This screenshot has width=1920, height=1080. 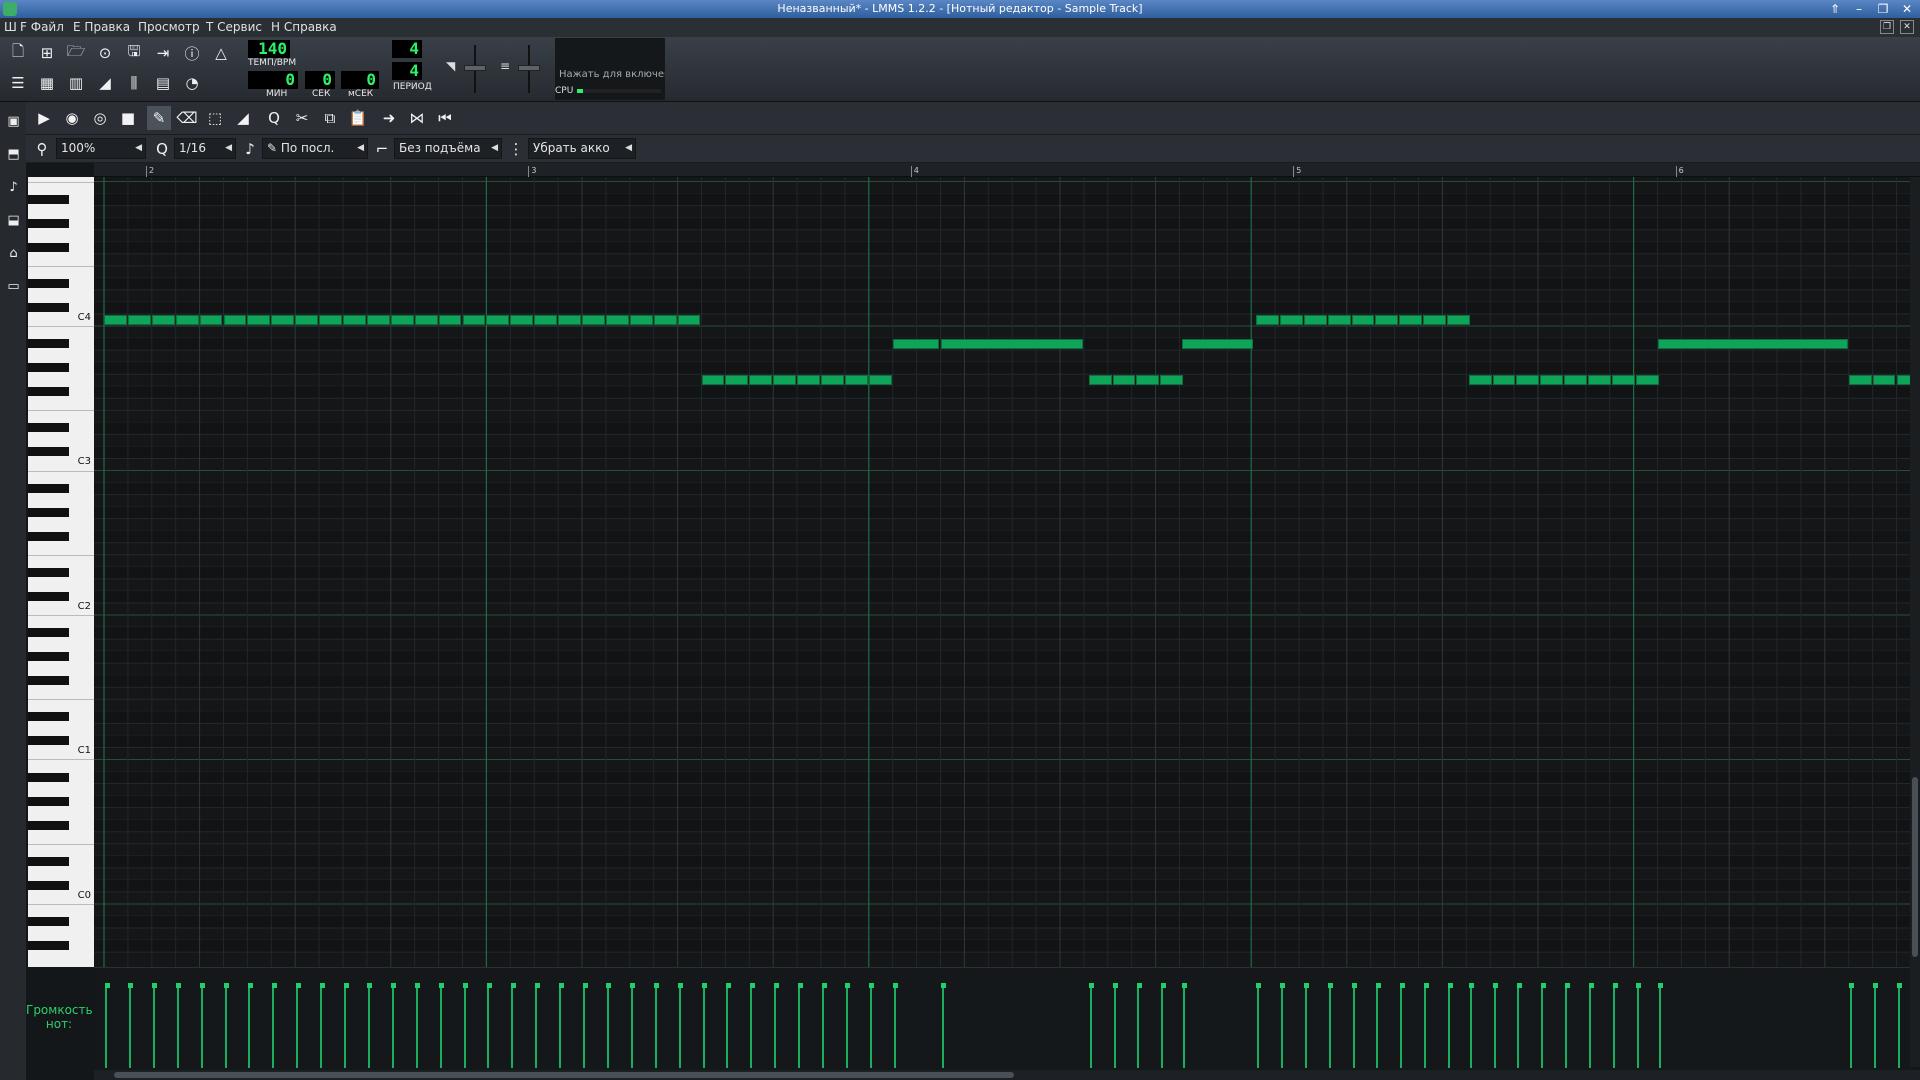 What do you see at coordinates (192, 83) in the screenshot?
I see `controller-rack-icon: ◔` at bounding box center [192, 83].